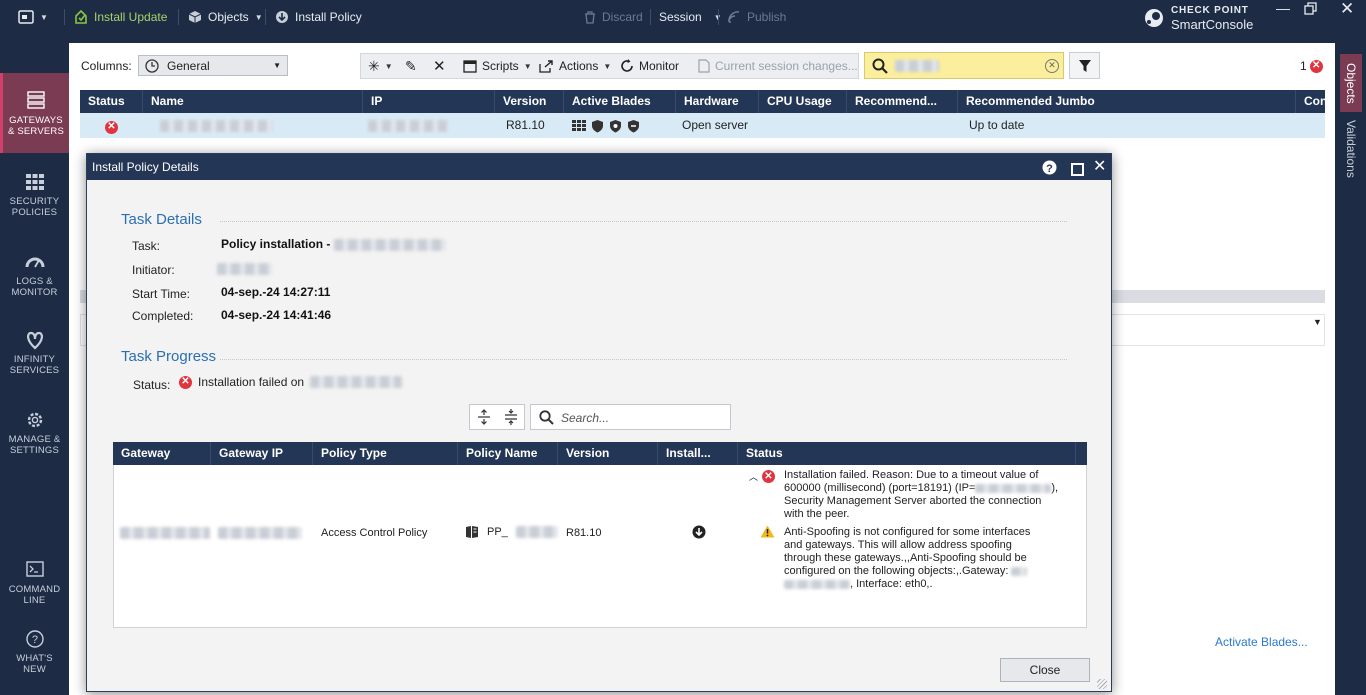  I want to click on brand-line2: SmartConsole, so click(1212, 24).